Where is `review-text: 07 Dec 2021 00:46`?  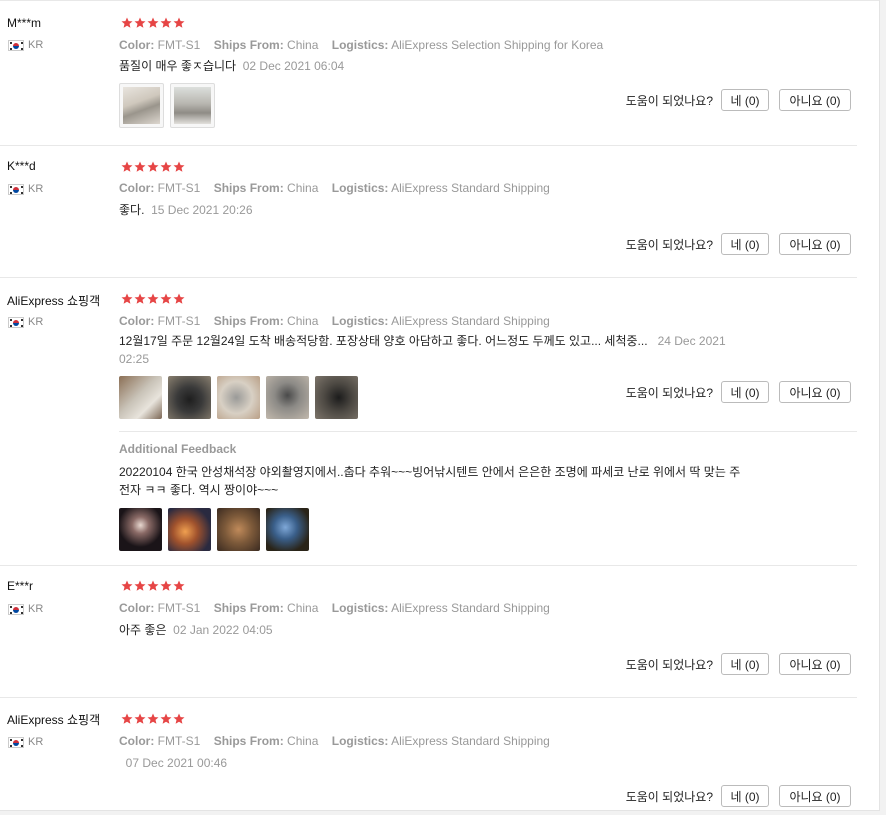
review-text: 07 Dec 2021 00:46 is located at coordinates (431, 763).